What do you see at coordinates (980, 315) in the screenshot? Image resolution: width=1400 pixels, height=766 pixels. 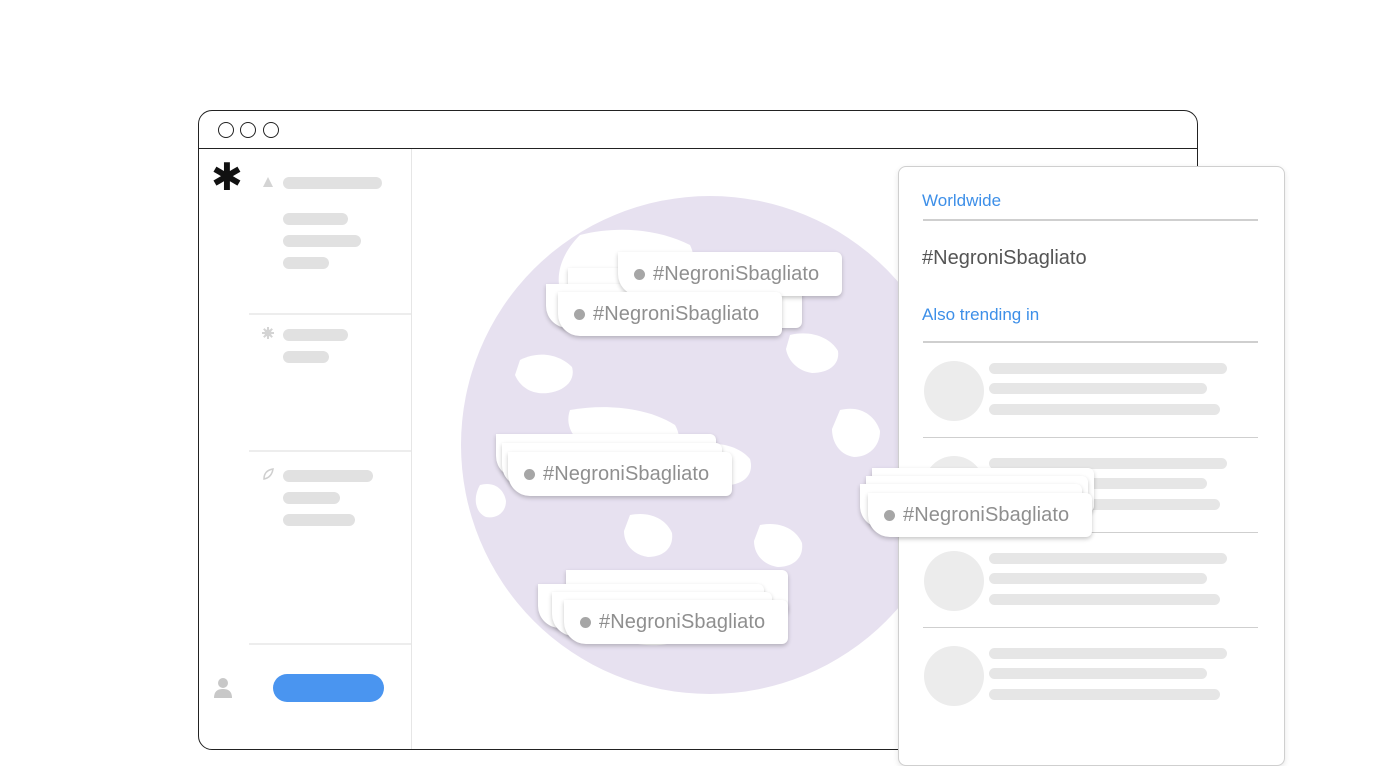 I see `also-trending-label: Also trending in` at bounding box center [980, 315].